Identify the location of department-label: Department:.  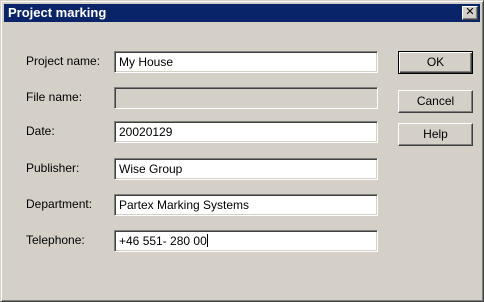
(59, 204).